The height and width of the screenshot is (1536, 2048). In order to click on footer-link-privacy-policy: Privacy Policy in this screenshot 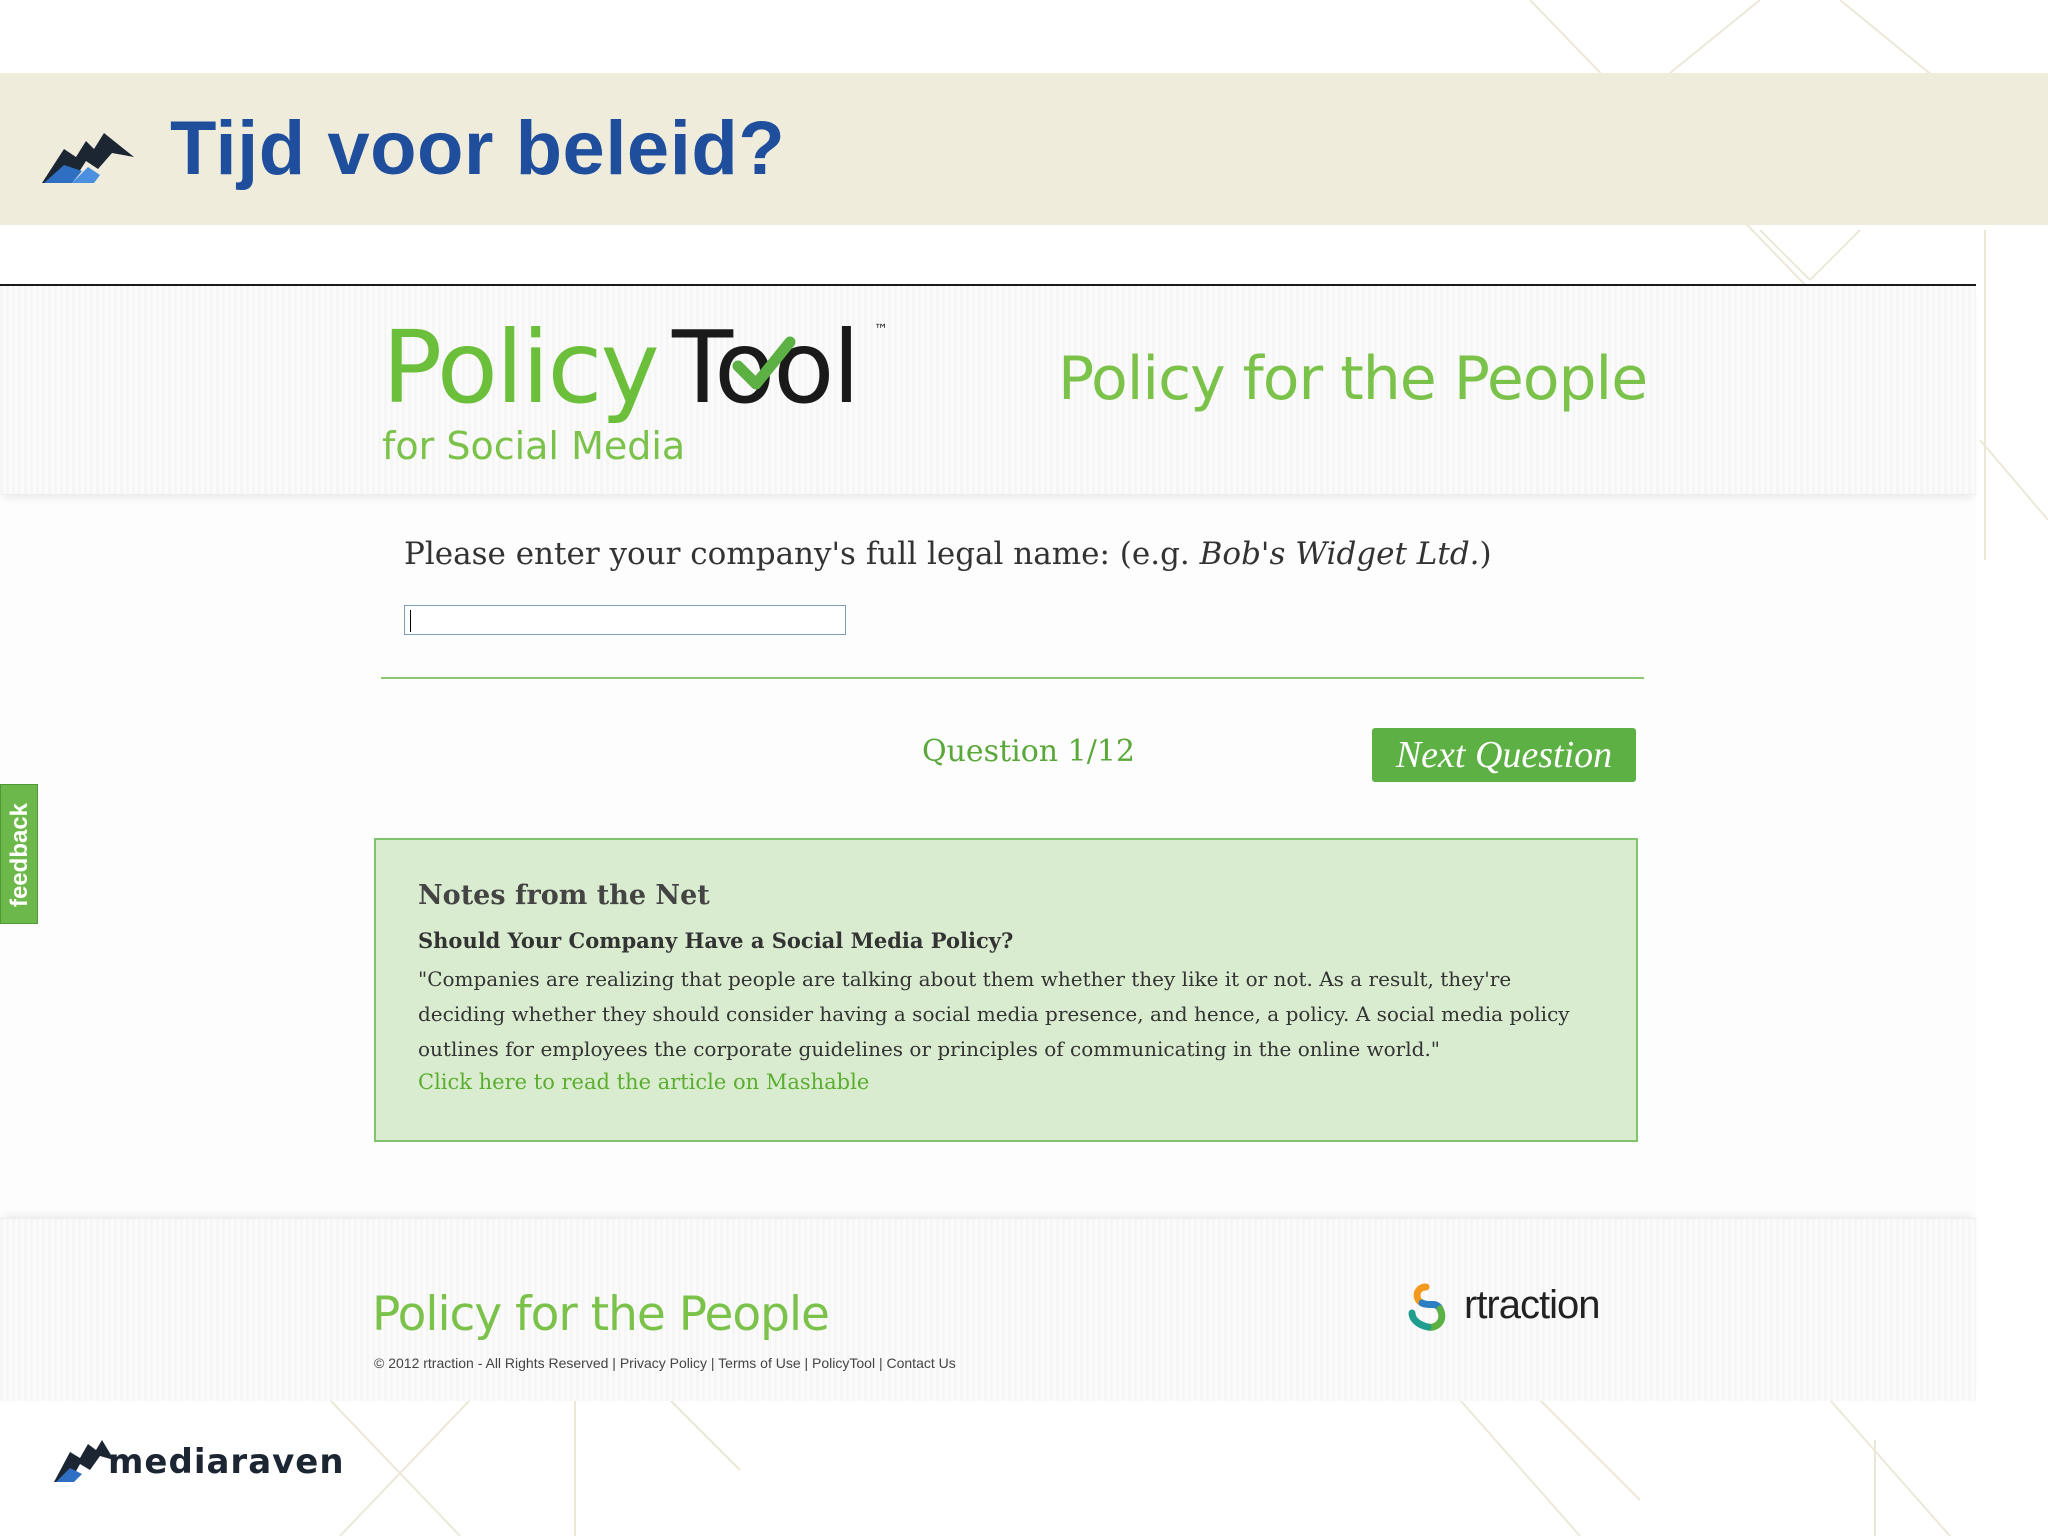, I will do `click(663, 1363)`.